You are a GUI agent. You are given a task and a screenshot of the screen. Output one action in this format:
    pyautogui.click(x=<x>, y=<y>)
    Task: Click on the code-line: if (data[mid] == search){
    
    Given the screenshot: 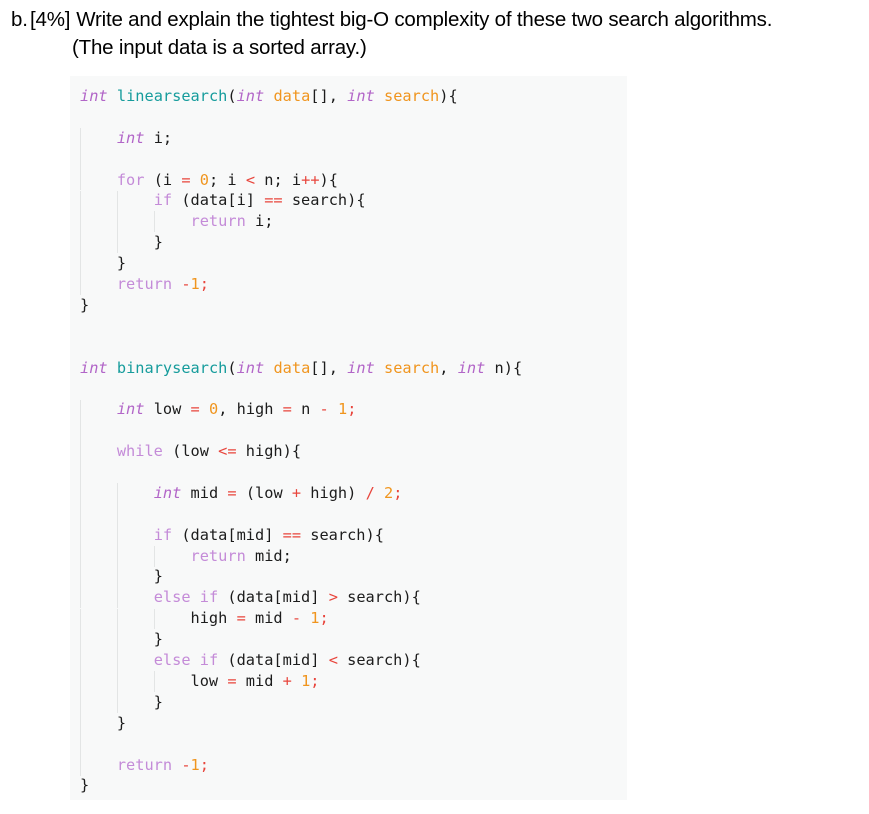 What is the action you would take?
    pyautogui.click(x=353, y=535)
    